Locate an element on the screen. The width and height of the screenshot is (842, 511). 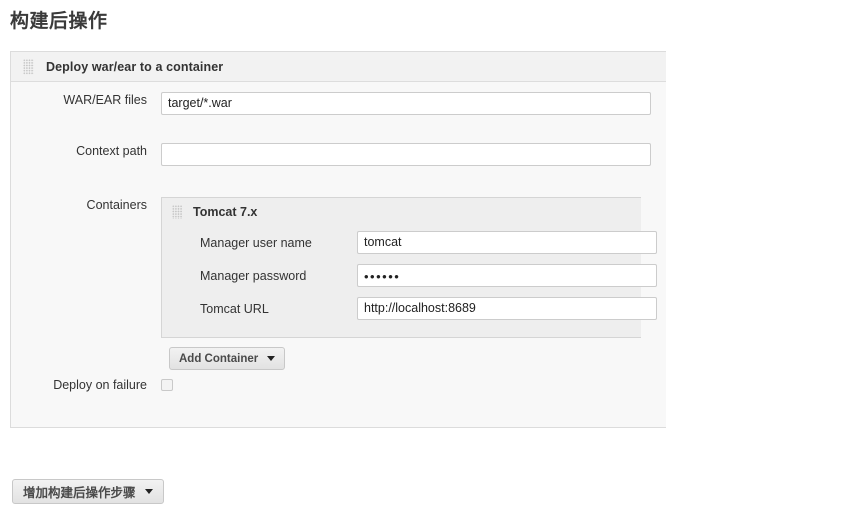
container-tomcat-title: Tomcat 7.x is located at coordinates (225, 212).